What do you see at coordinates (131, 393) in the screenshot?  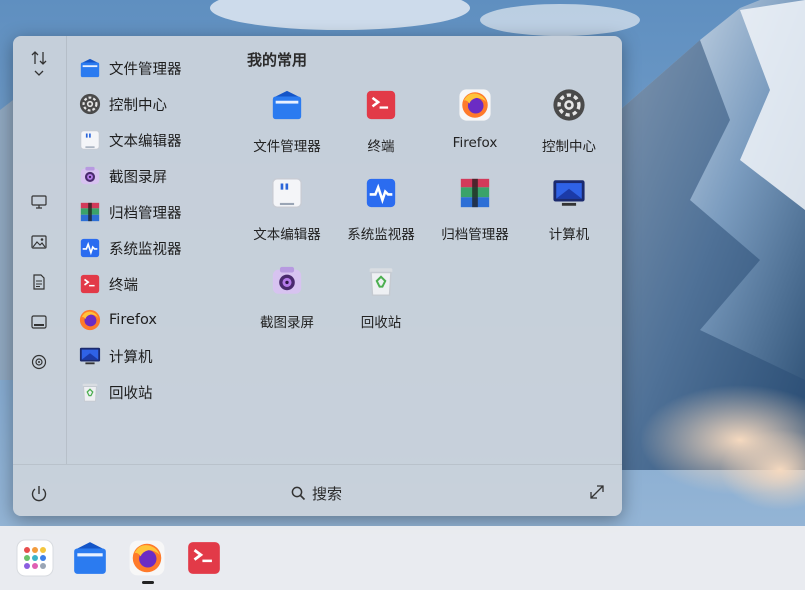 I see `app-label: 回收站` at bounding box center [131, 393].